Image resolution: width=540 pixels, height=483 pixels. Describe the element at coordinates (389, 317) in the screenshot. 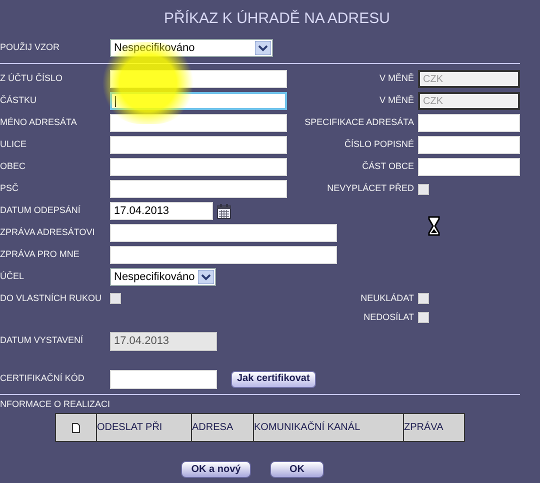

I see `field-label: NEDOSÍLAT` at that location.